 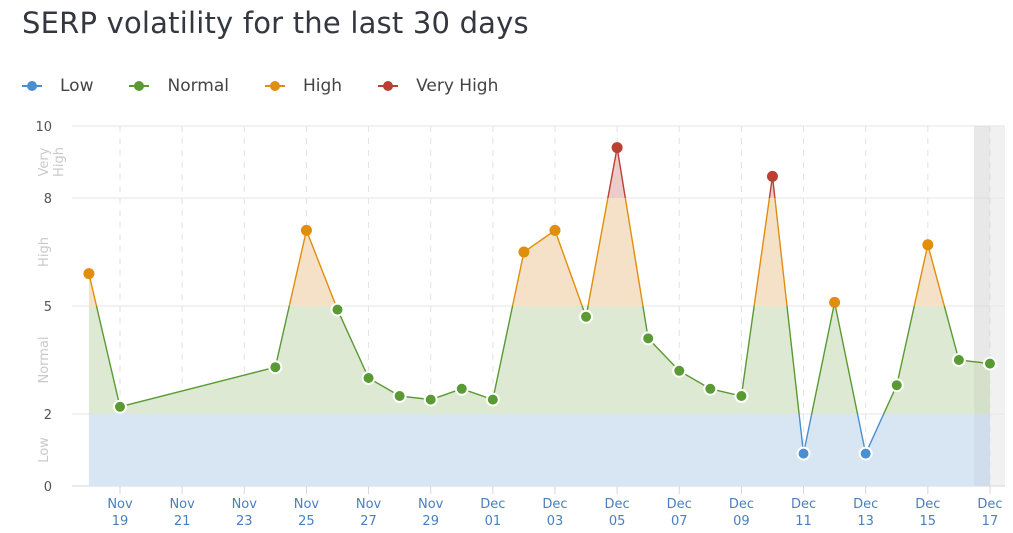 I want to click on x-tick-label: 13, so click(x=865, y=521).